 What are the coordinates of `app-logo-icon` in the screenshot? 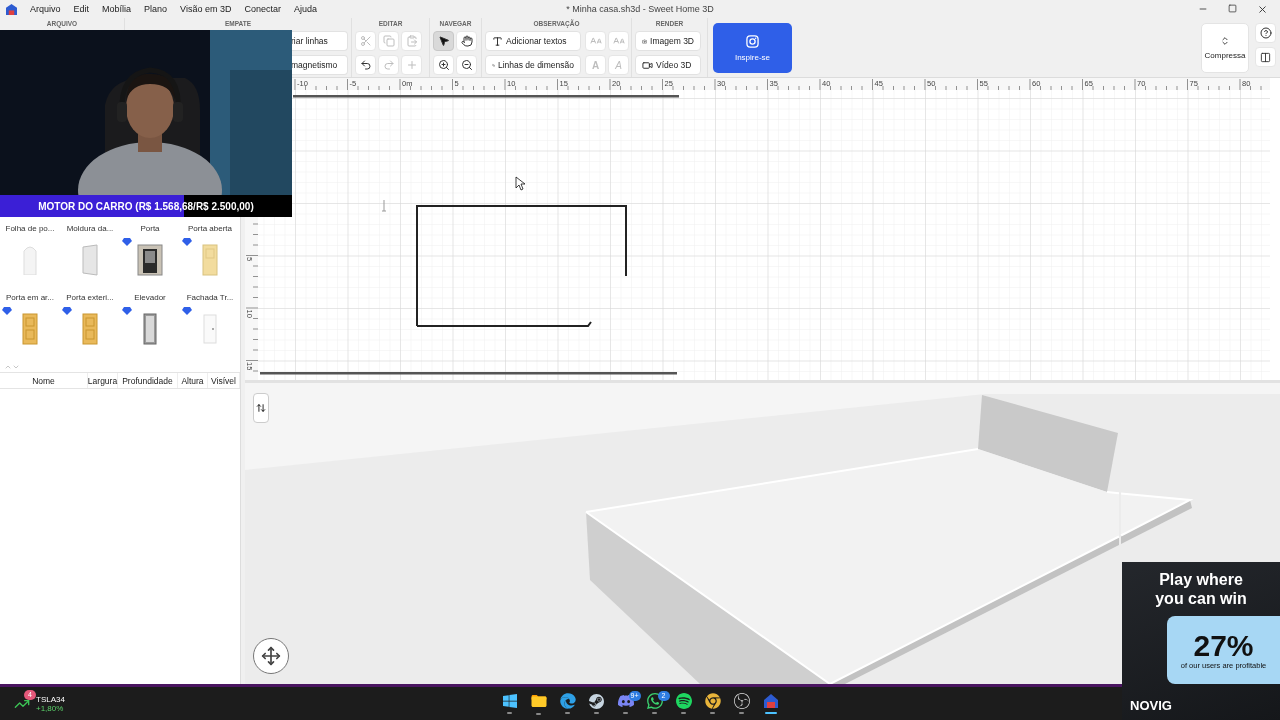 It's located at (11, 9).